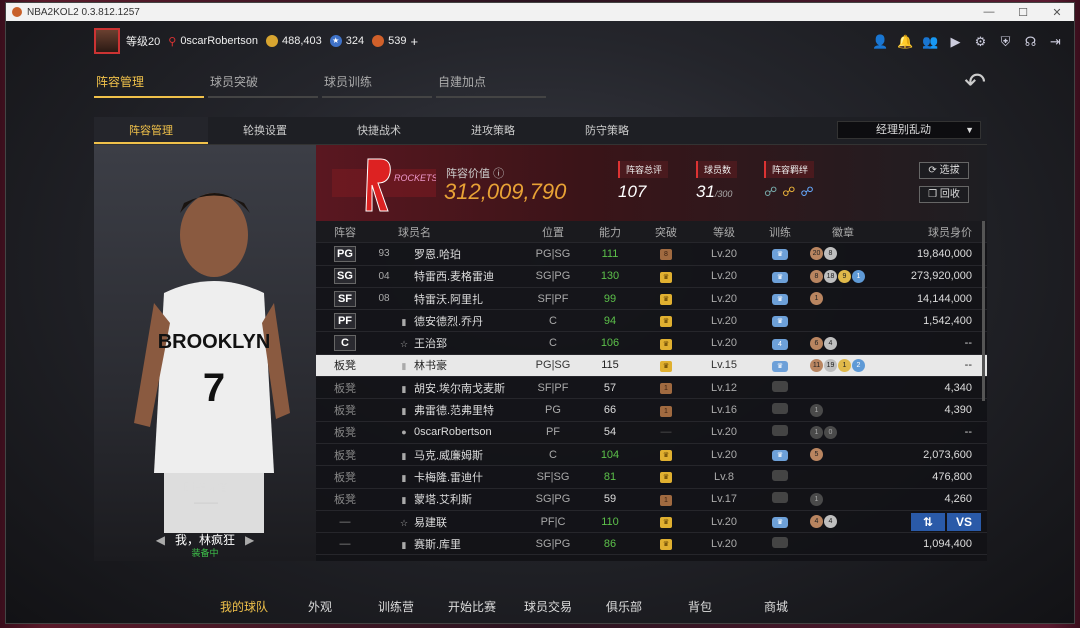 Image resolution: width=1080 pixels, height=628 pixels. I want to click on player-name: ▮ 弗雷德.范弗里特, so click(458, 410).